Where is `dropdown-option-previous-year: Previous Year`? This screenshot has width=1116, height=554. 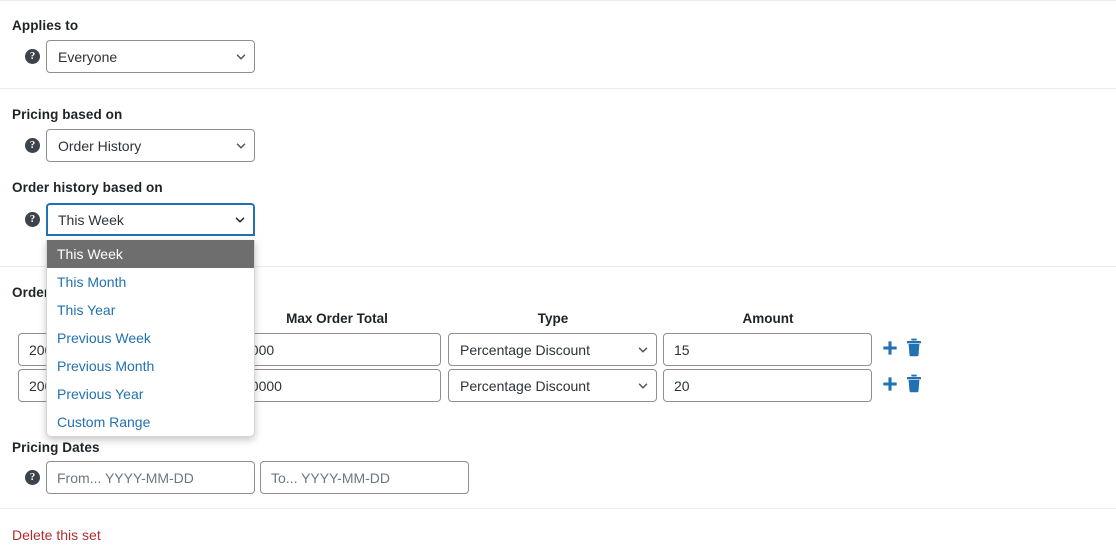
dropdown-option-previous-year: Previous Year is located at coordinates (150, 394).